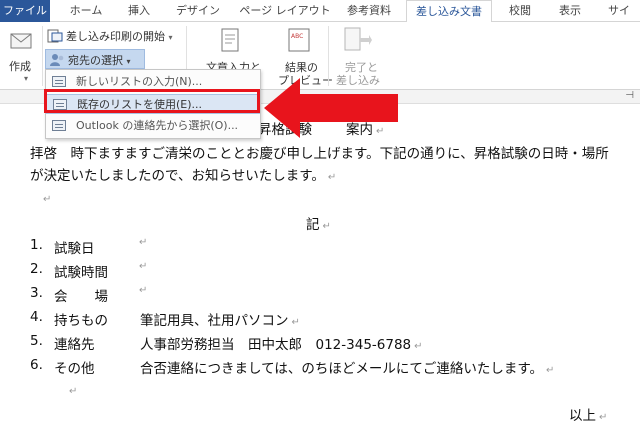 This screenshot has width=640, height=433. Describe the element at coordinates (276, 345) in the screenshot. I see `list-value-text: 人事部労務担当 田中太郎 012-345-6788` at that location.